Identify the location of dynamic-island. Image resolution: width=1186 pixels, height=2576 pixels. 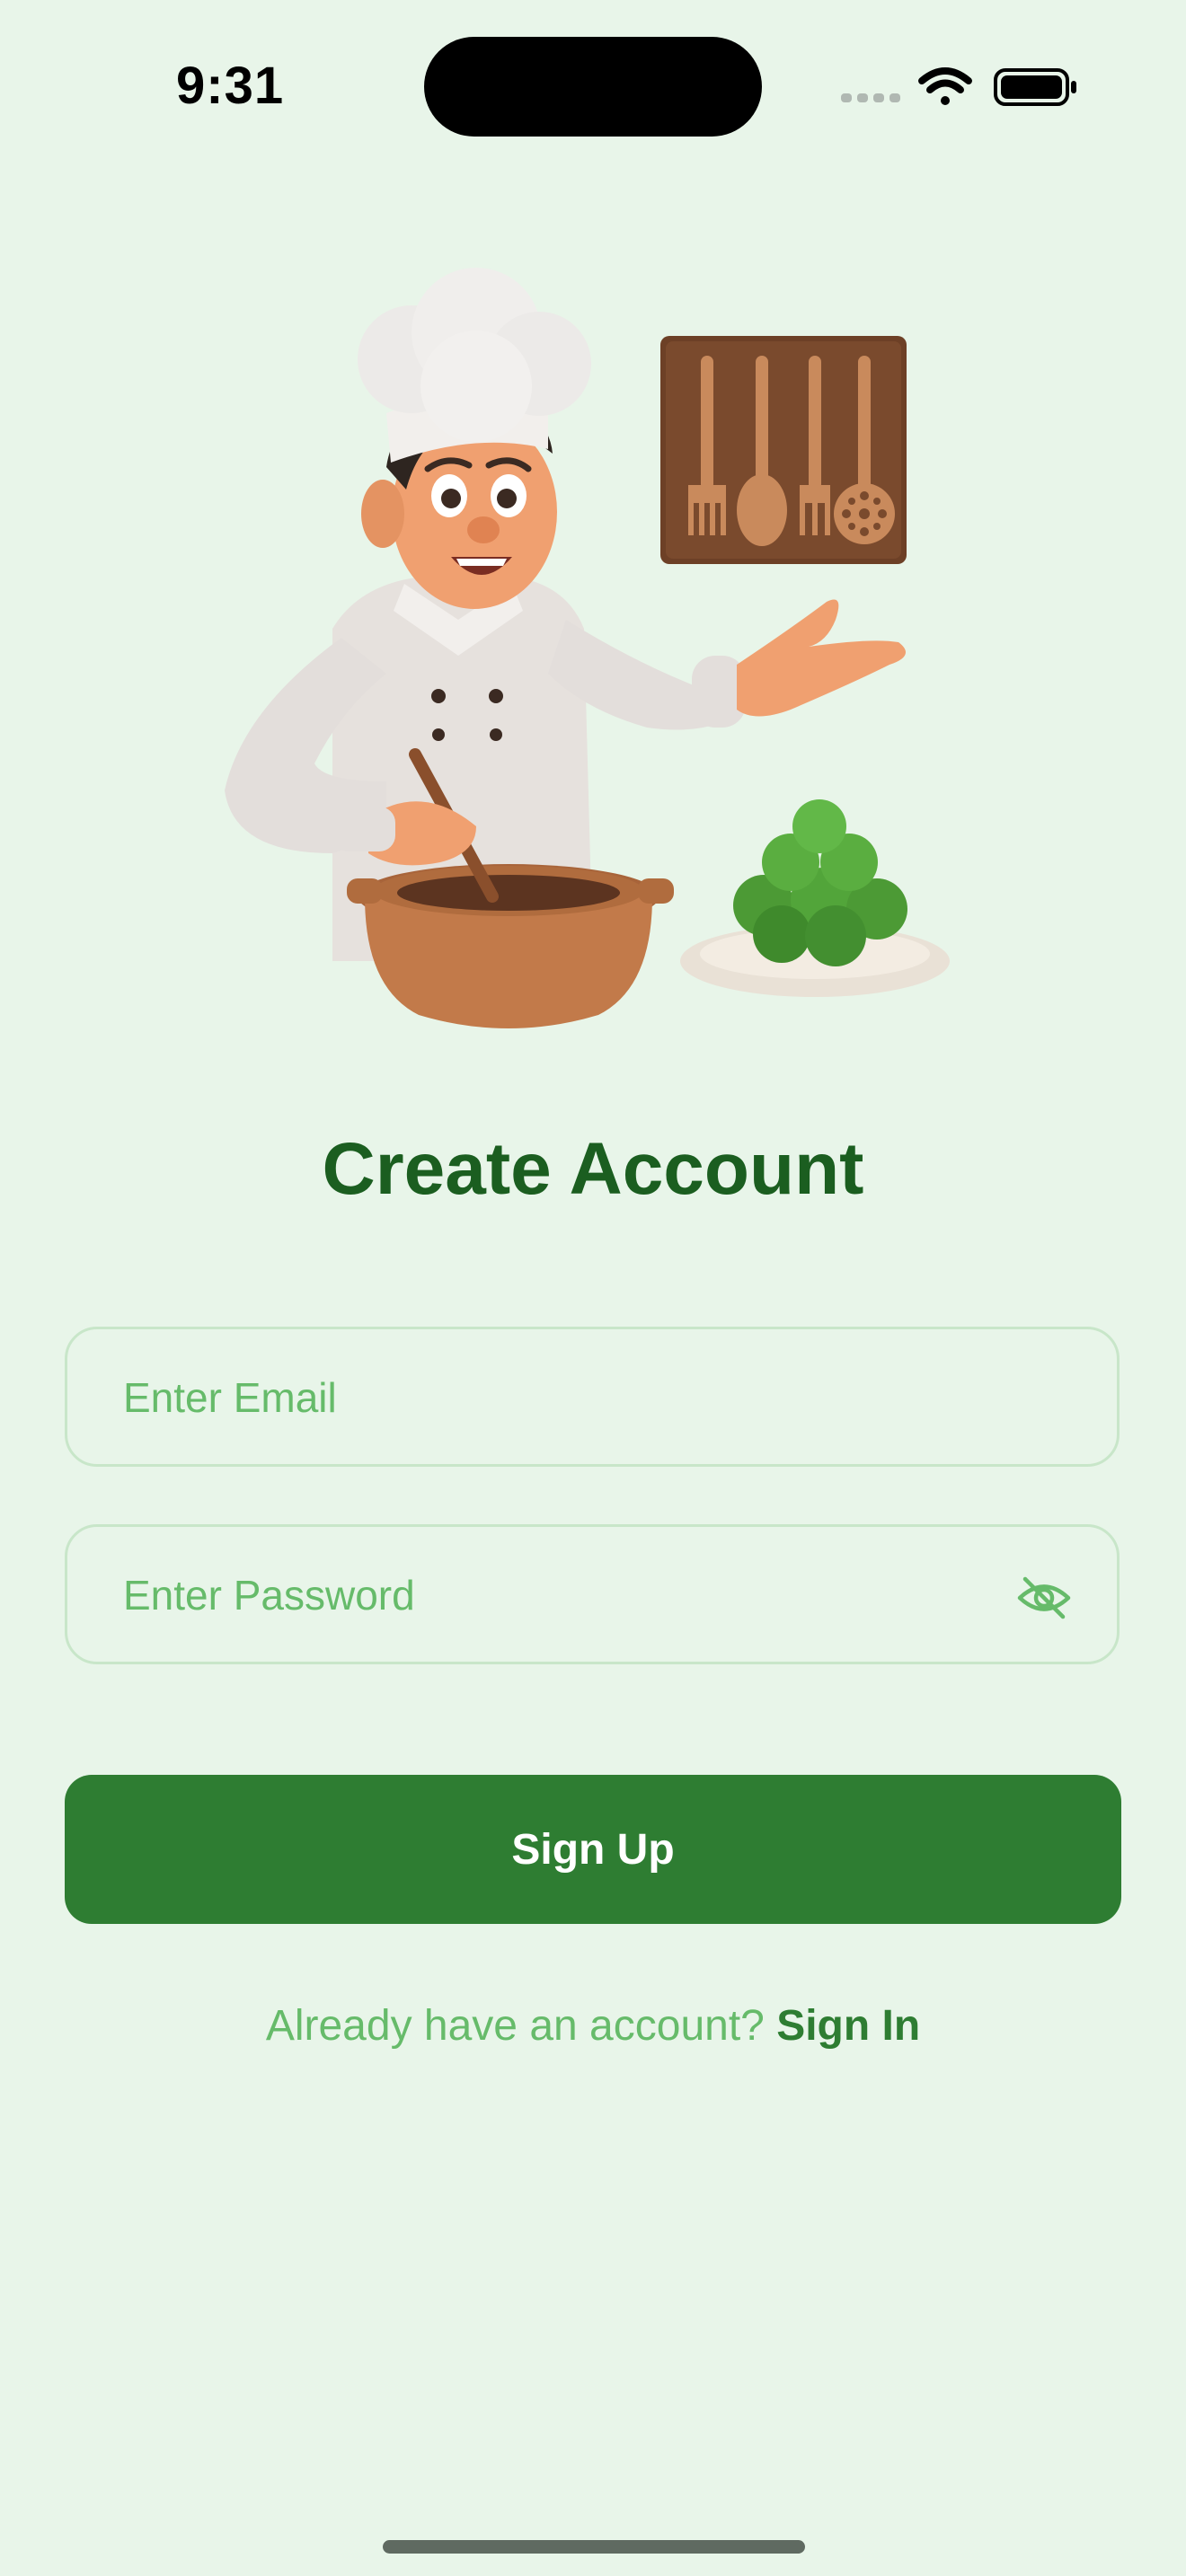
(593, 87).